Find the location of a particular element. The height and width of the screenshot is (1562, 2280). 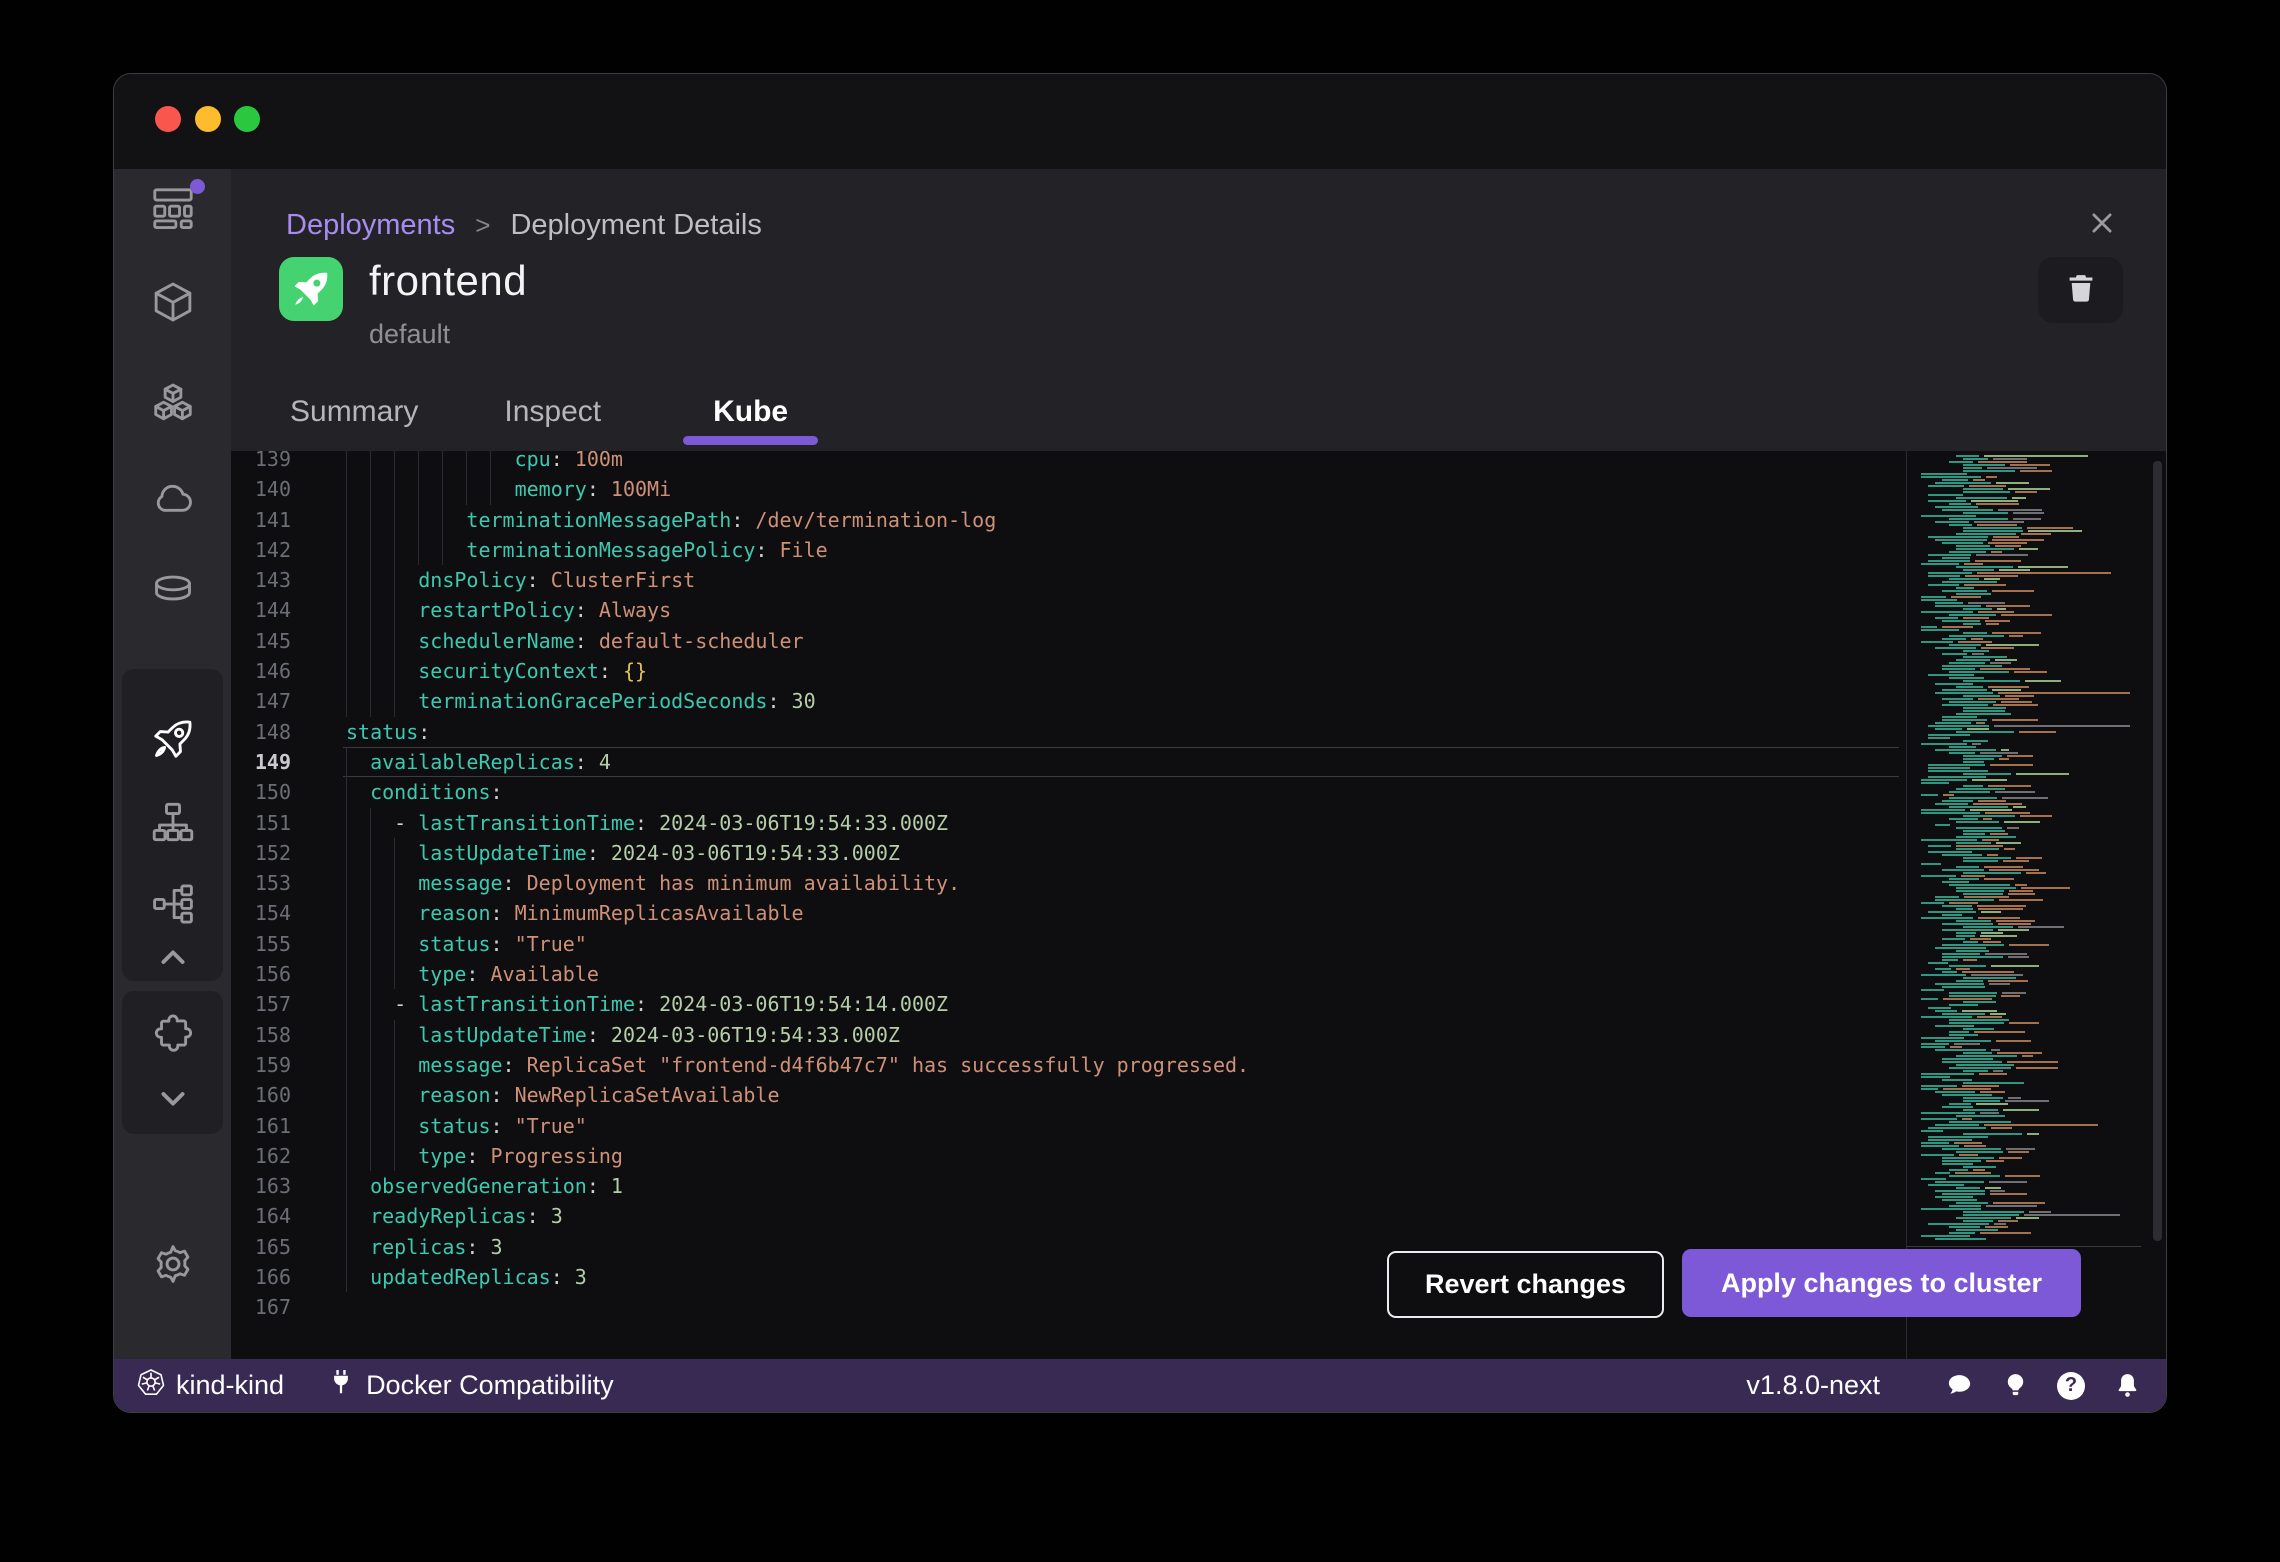

line-number: 147 is located at coordinates (272, 701).